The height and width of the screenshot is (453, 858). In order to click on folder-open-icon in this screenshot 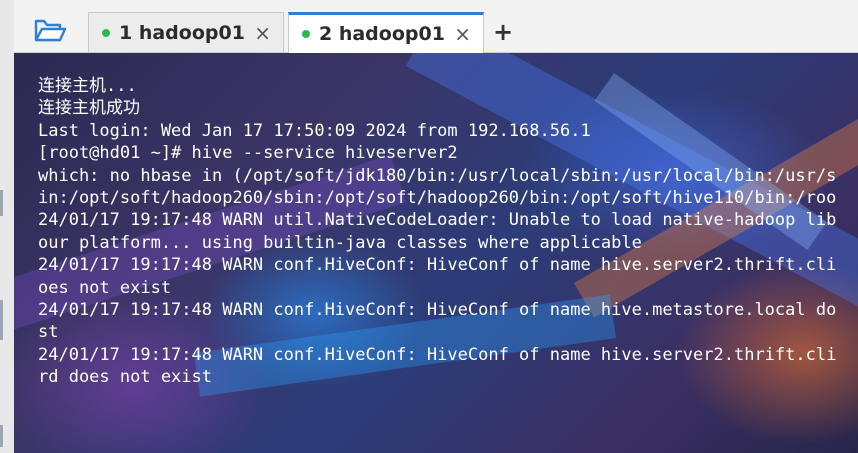, I will do `click(50, 30)`.